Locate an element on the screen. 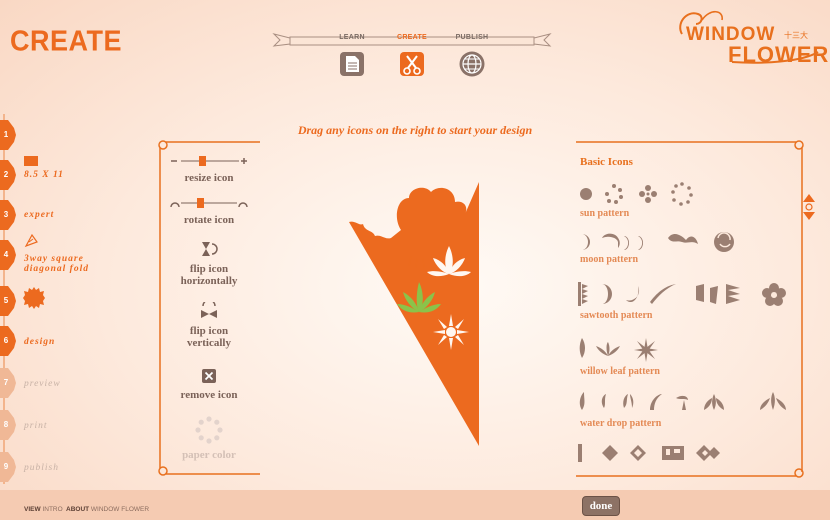 The height and width of the screenshot is (520, 830). step-number: 4 is located at coordinates (6, 254).